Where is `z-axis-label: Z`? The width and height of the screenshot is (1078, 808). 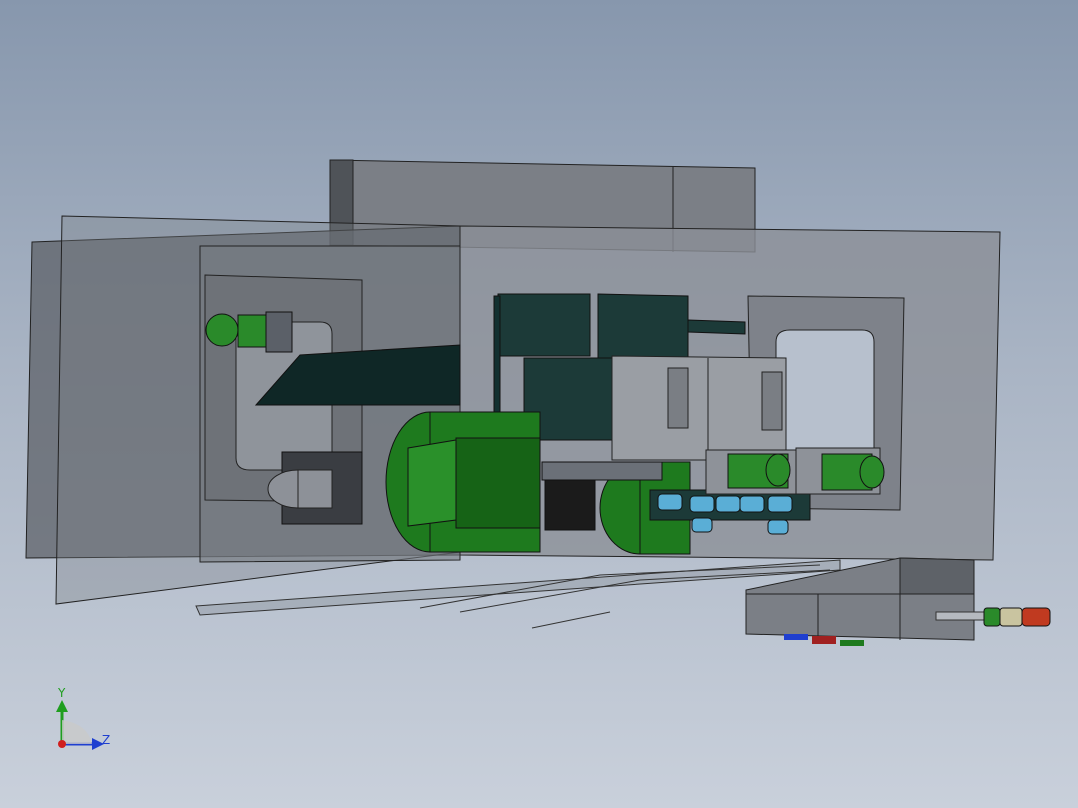 z-axis-label: Z is located at coordinates (106, 740).